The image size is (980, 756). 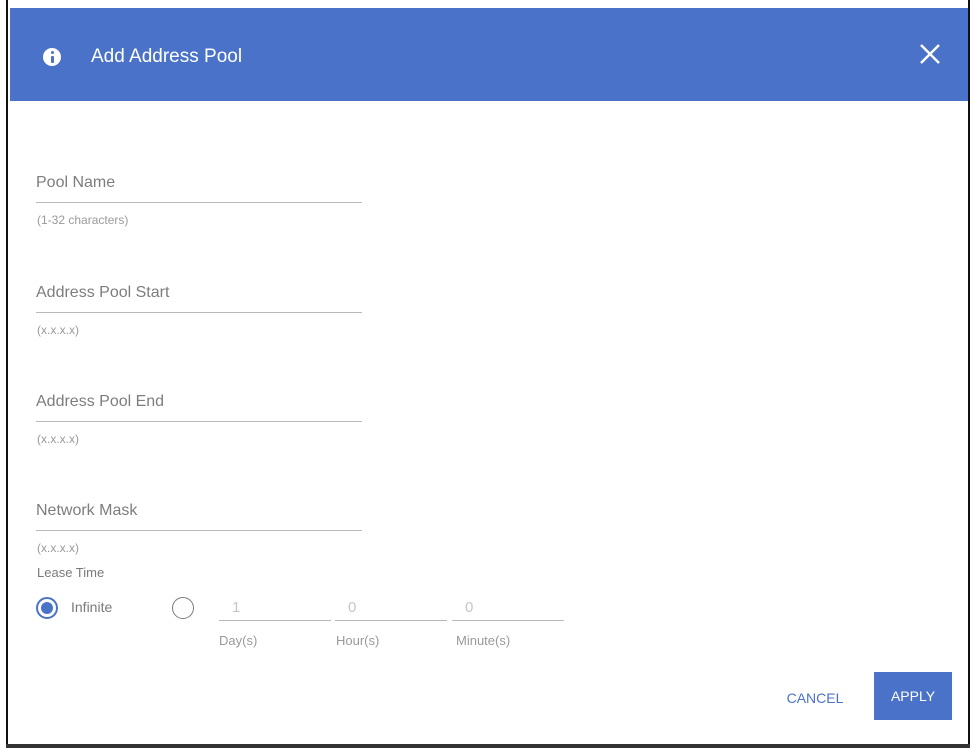 I want to click on lease-hours-input: 0, so click(x=391, y=608).